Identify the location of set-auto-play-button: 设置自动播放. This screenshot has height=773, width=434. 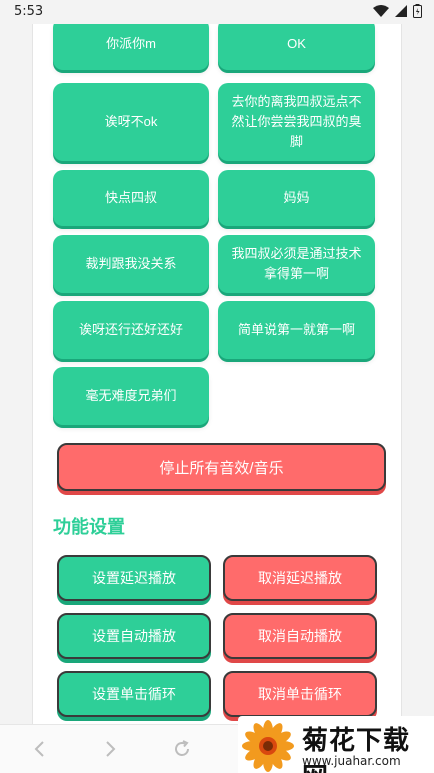
(134, 636).